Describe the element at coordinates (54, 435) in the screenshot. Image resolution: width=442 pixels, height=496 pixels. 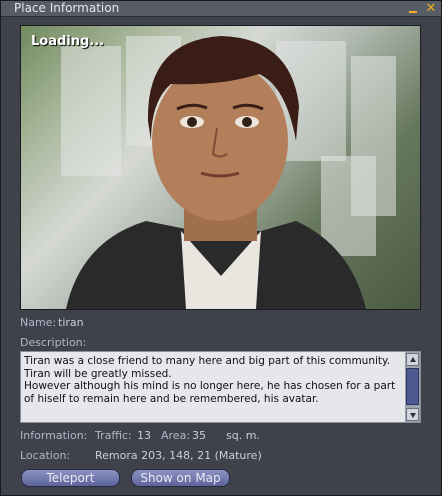
I see `information-label: Information:` at that location.